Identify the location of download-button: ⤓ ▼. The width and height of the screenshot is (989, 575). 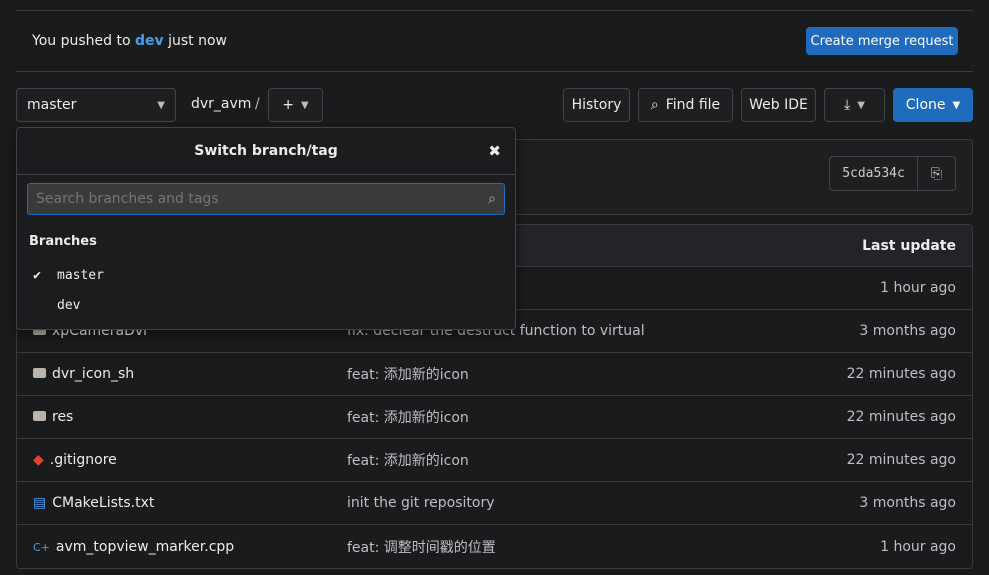
(854, 105).